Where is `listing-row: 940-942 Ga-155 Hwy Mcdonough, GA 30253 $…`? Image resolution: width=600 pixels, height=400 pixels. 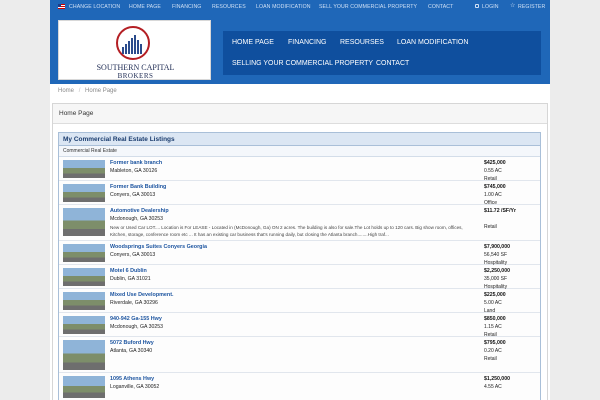 listing-row: 940-942 Ga-155 Hwy Mcdonough, GA 30253 $… is located at coordinates (299, 325).